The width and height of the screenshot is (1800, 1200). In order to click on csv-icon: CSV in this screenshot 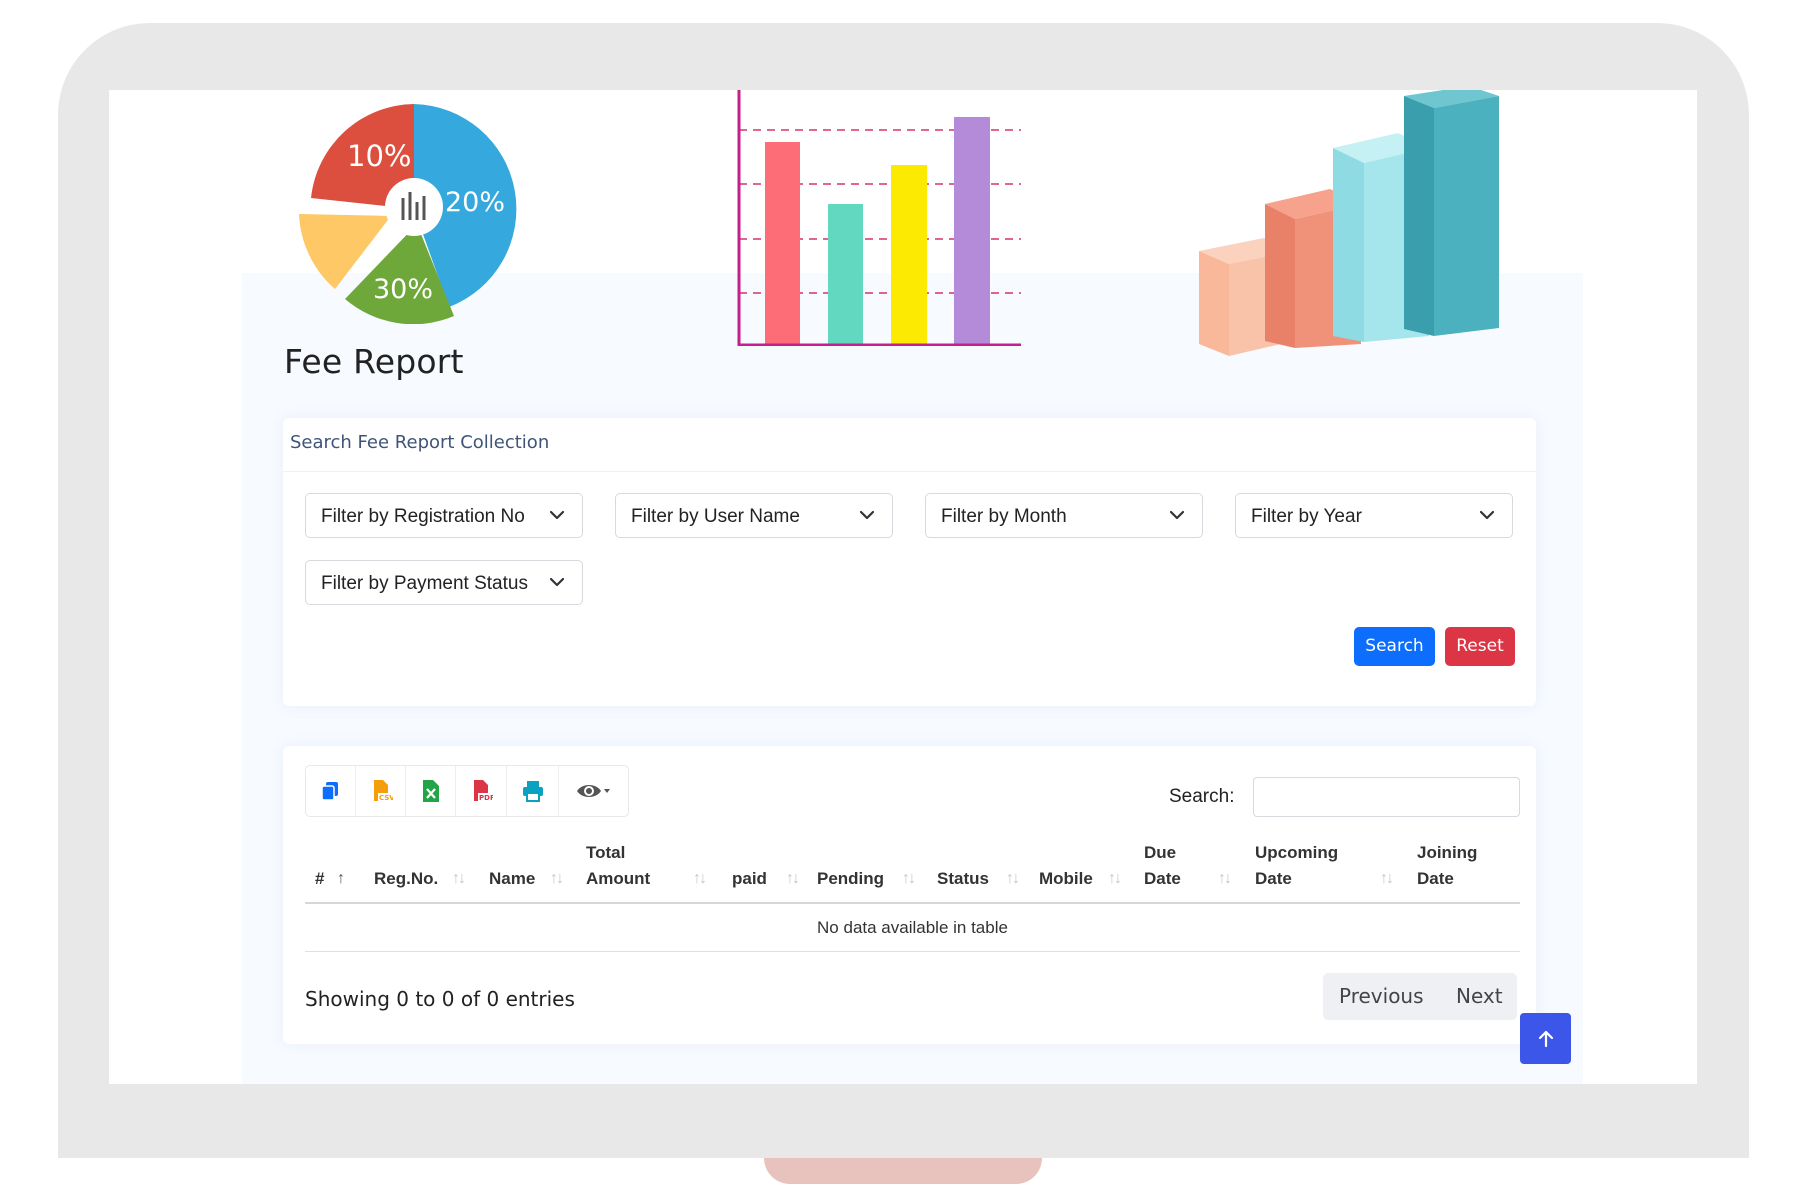, I will do `click(383, 791)`.